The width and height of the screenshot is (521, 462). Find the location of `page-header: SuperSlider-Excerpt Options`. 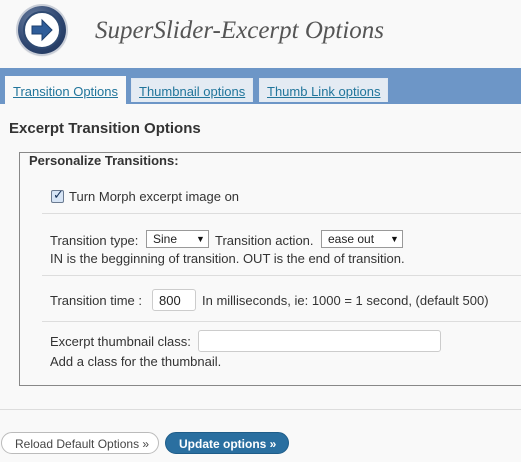

page-header: SuperSlider-Excerpt Options is located at coordinates (260, 34).